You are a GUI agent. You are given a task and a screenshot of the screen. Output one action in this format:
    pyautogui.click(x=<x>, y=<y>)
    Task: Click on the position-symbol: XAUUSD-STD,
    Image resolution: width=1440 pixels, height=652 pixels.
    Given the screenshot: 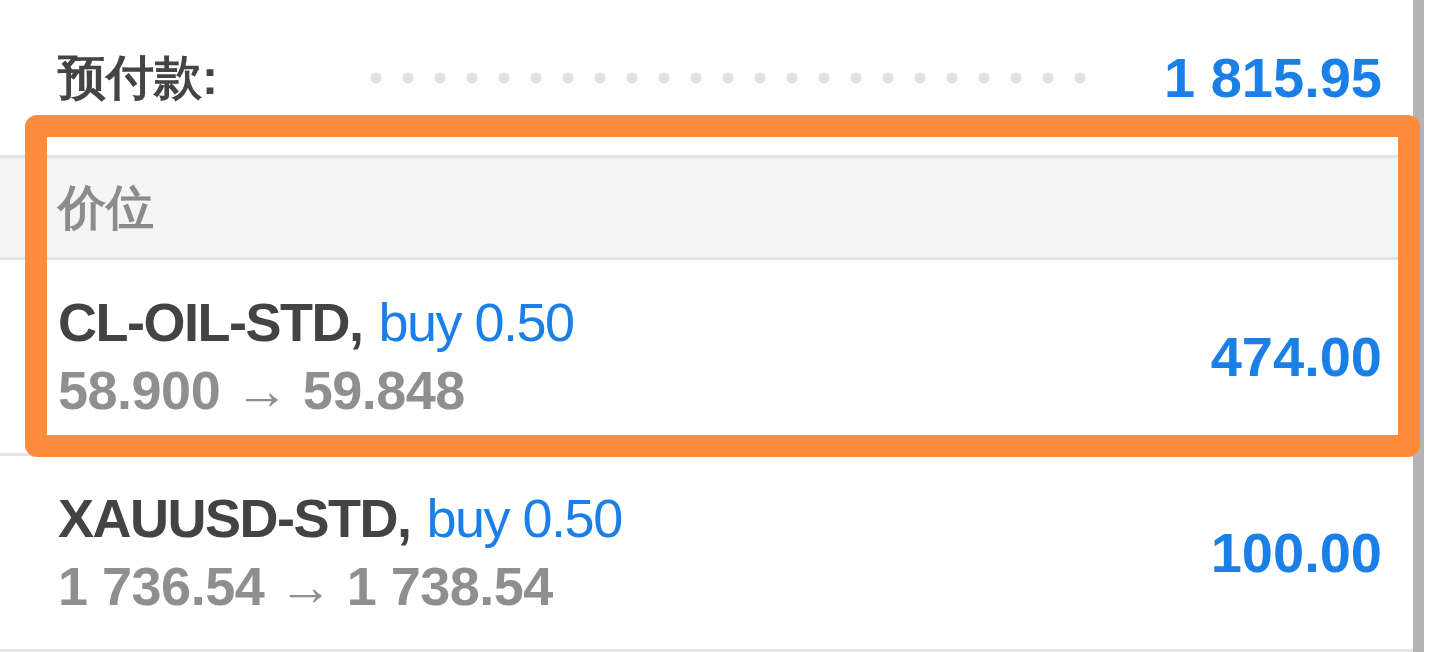 What is the action you would take?
    pyautogui.click(x=234, y=518)
    